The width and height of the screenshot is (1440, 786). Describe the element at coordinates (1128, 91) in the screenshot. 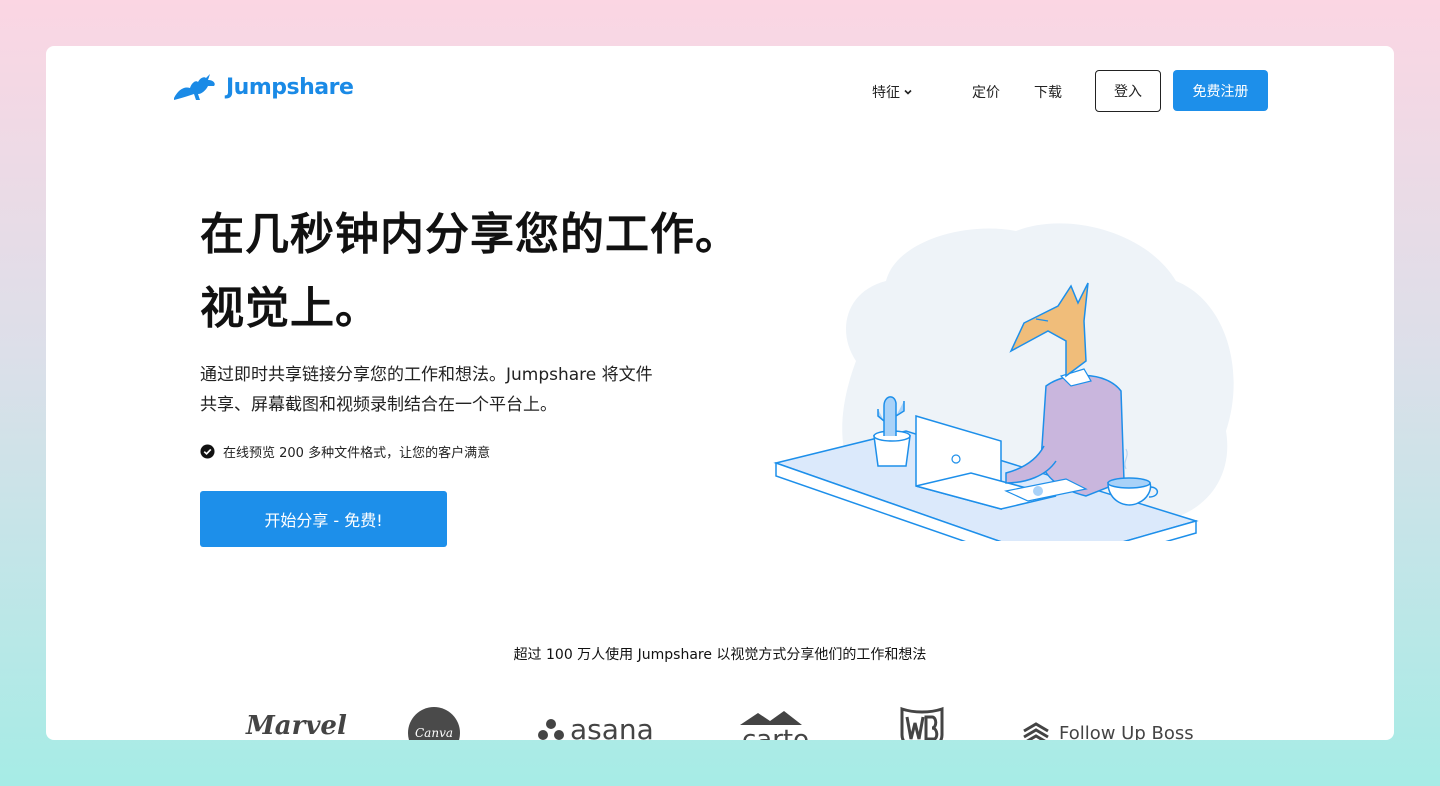

I see `login-button: 登入` at that location.